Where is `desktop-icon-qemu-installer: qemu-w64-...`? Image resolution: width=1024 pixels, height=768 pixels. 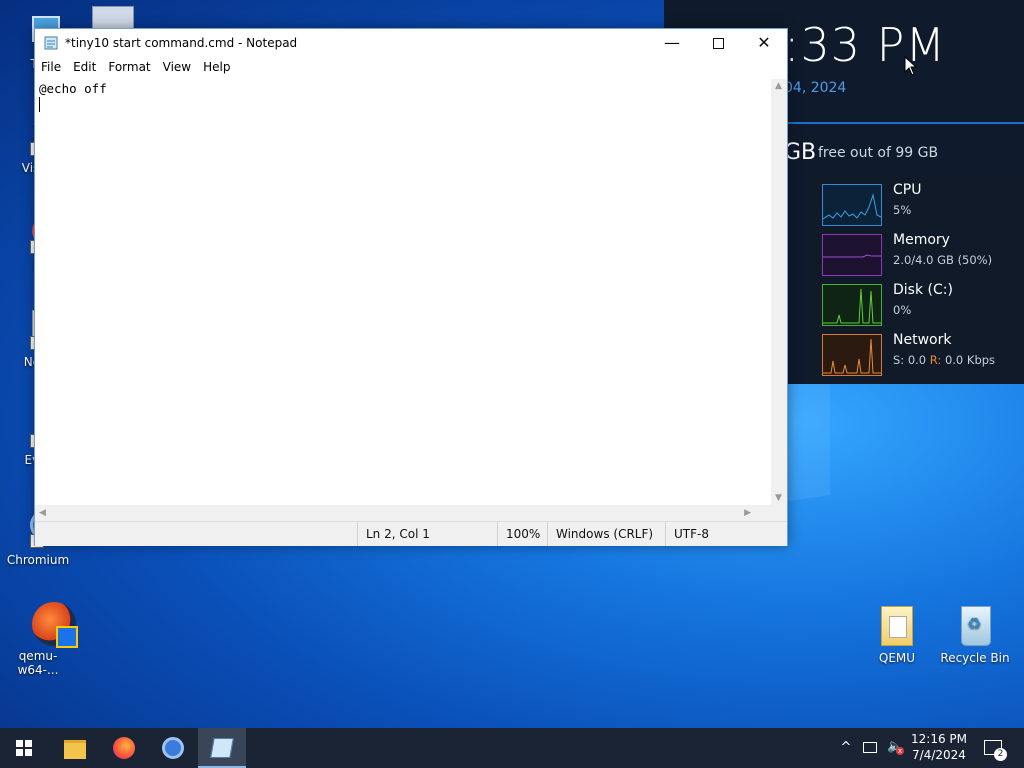
desktop-icon-qemu-installer: qemu-w64-... is located at coordinates (39, 639).